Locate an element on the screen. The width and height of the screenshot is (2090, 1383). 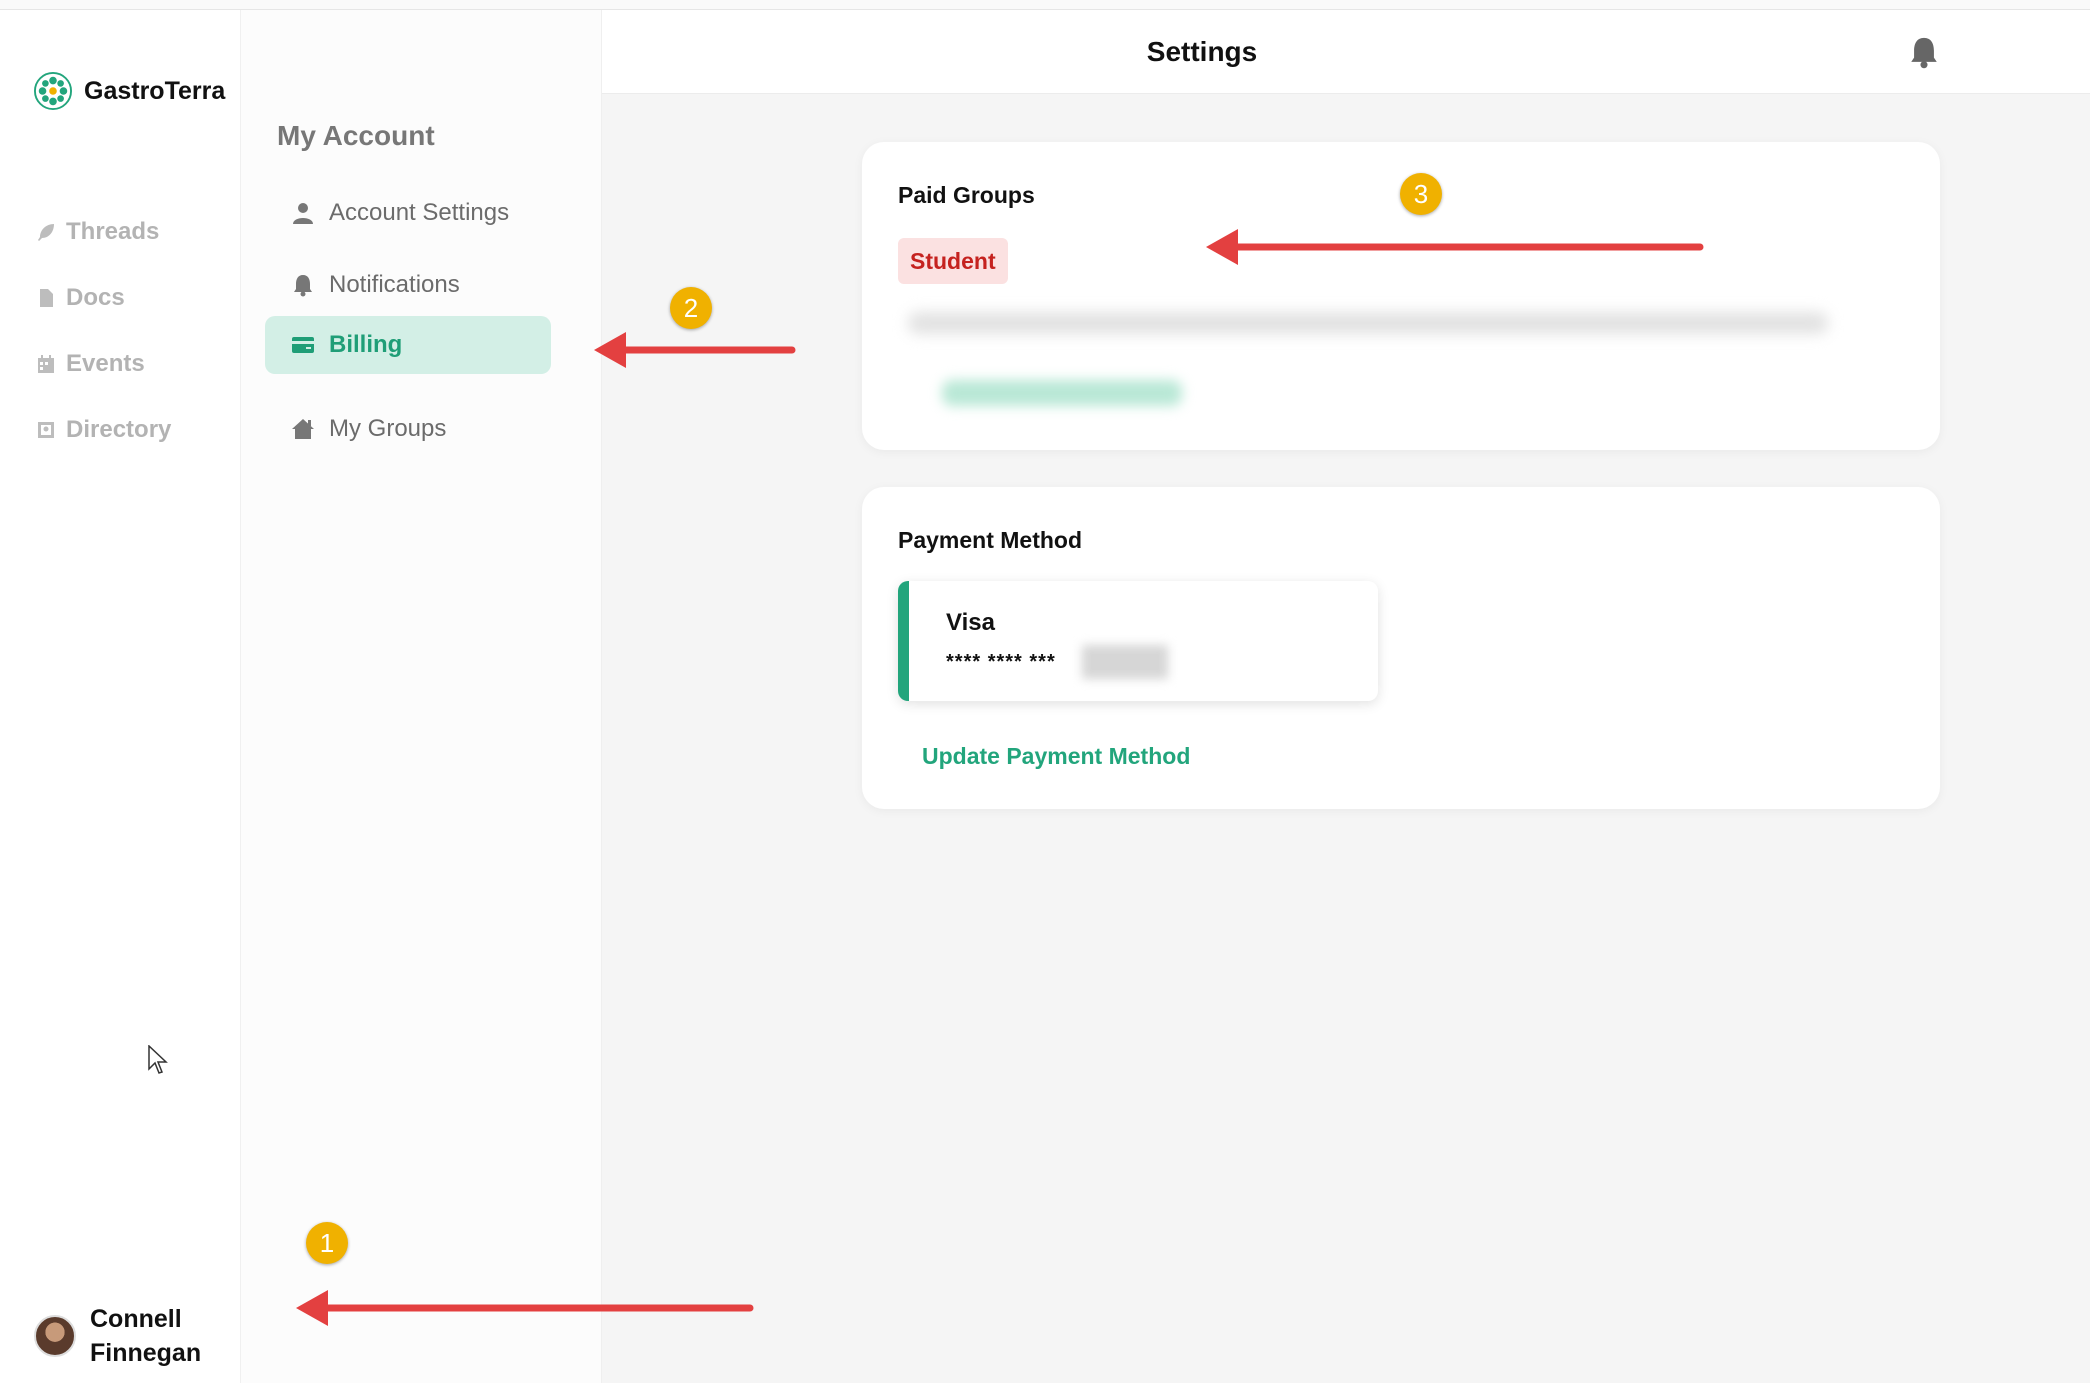
payment-method-title: Payment Method is located at coordinates (990, 540).